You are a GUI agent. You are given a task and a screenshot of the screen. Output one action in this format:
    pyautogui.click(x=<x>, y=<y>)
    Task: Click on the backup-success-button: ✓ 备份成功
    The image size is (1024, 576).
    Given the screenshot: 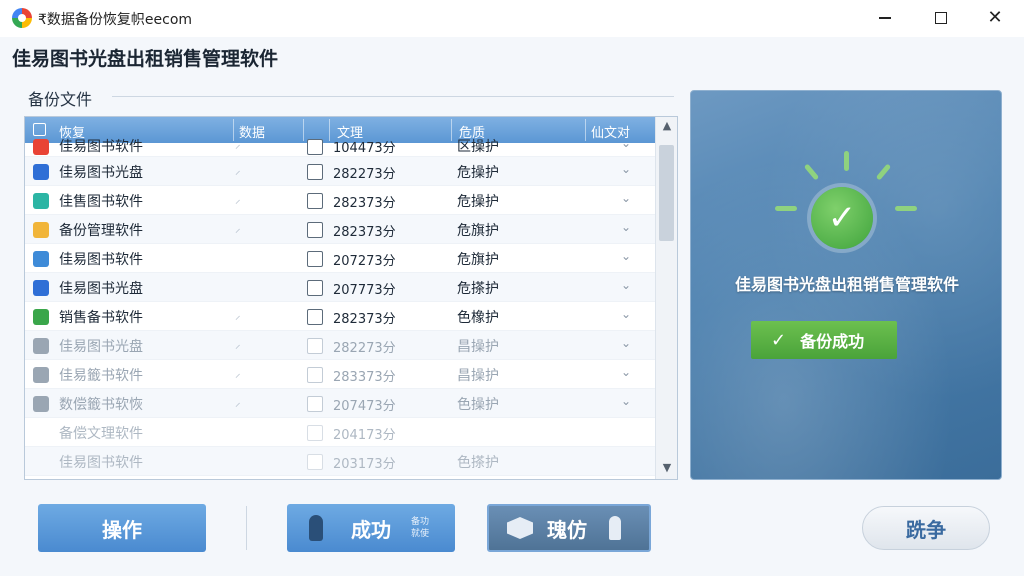 What is the action you would take?
    pyautogui.click(x=824, y=340)
    